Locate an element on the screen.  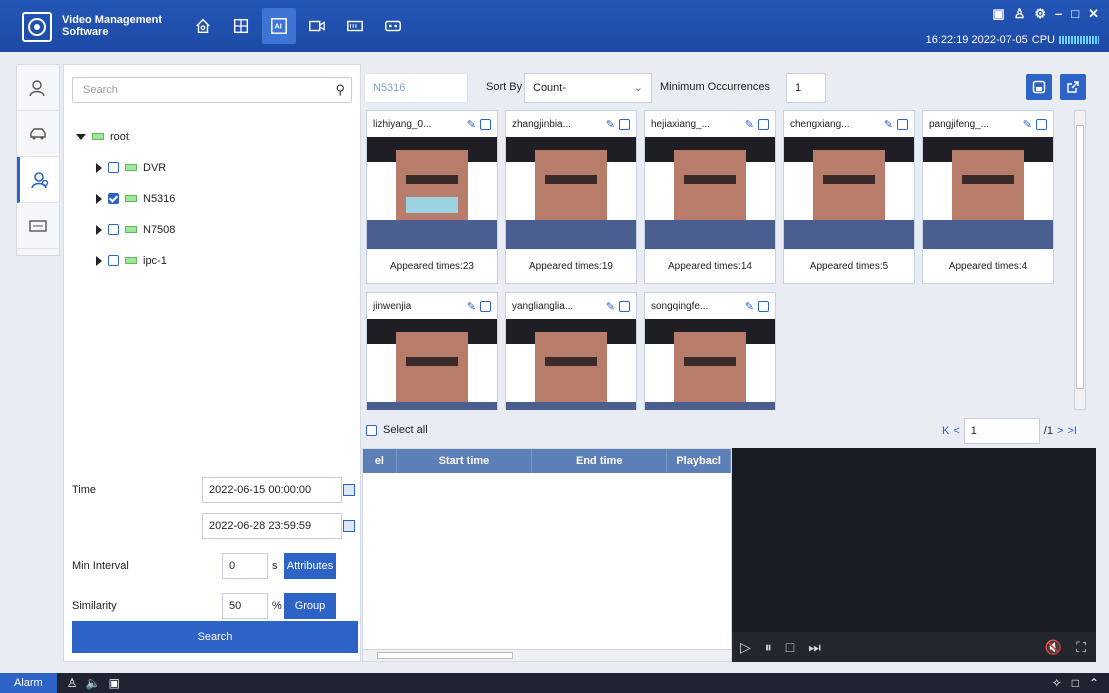
attributes-button: Attributes is located at coordinates (310, 566).